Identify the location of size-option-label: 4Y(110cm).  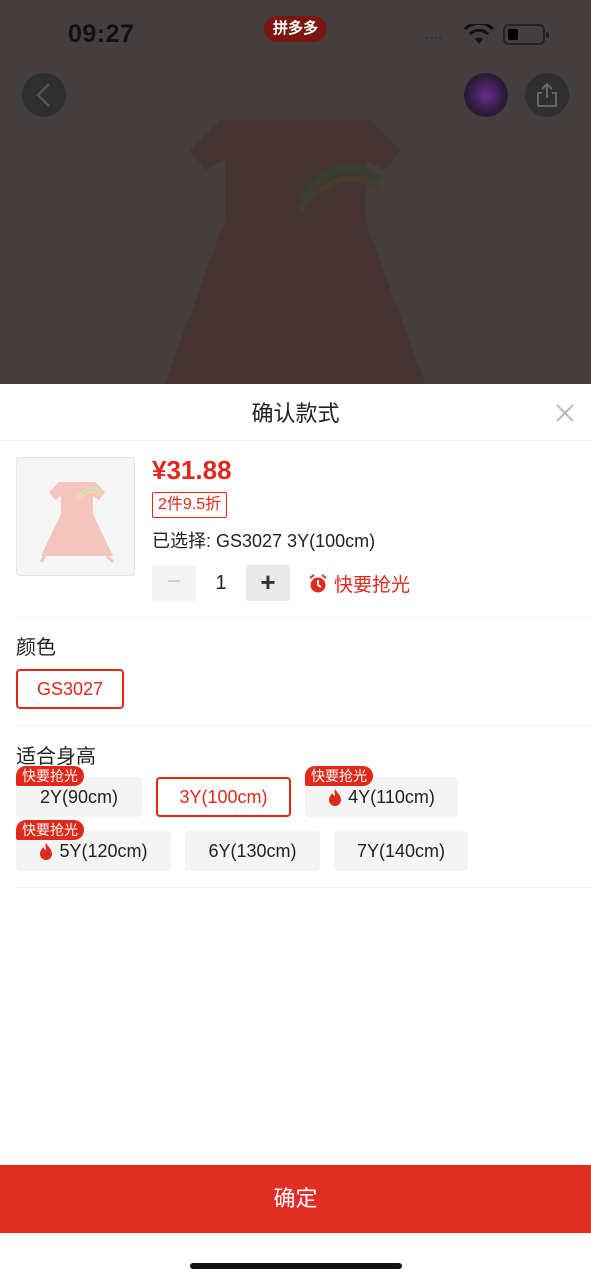
(391, 796).